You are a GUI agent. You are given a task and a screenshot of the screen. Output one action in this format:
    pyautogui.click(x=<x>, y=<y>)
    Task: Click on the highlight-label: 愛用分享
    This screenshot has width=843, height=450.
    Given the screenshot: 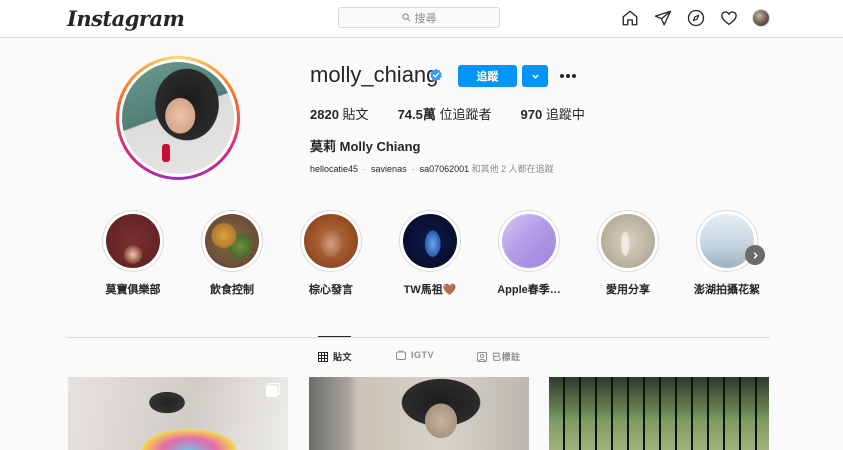 What is the action you would take?
    pyautogui.click(x=628, y=290)
    